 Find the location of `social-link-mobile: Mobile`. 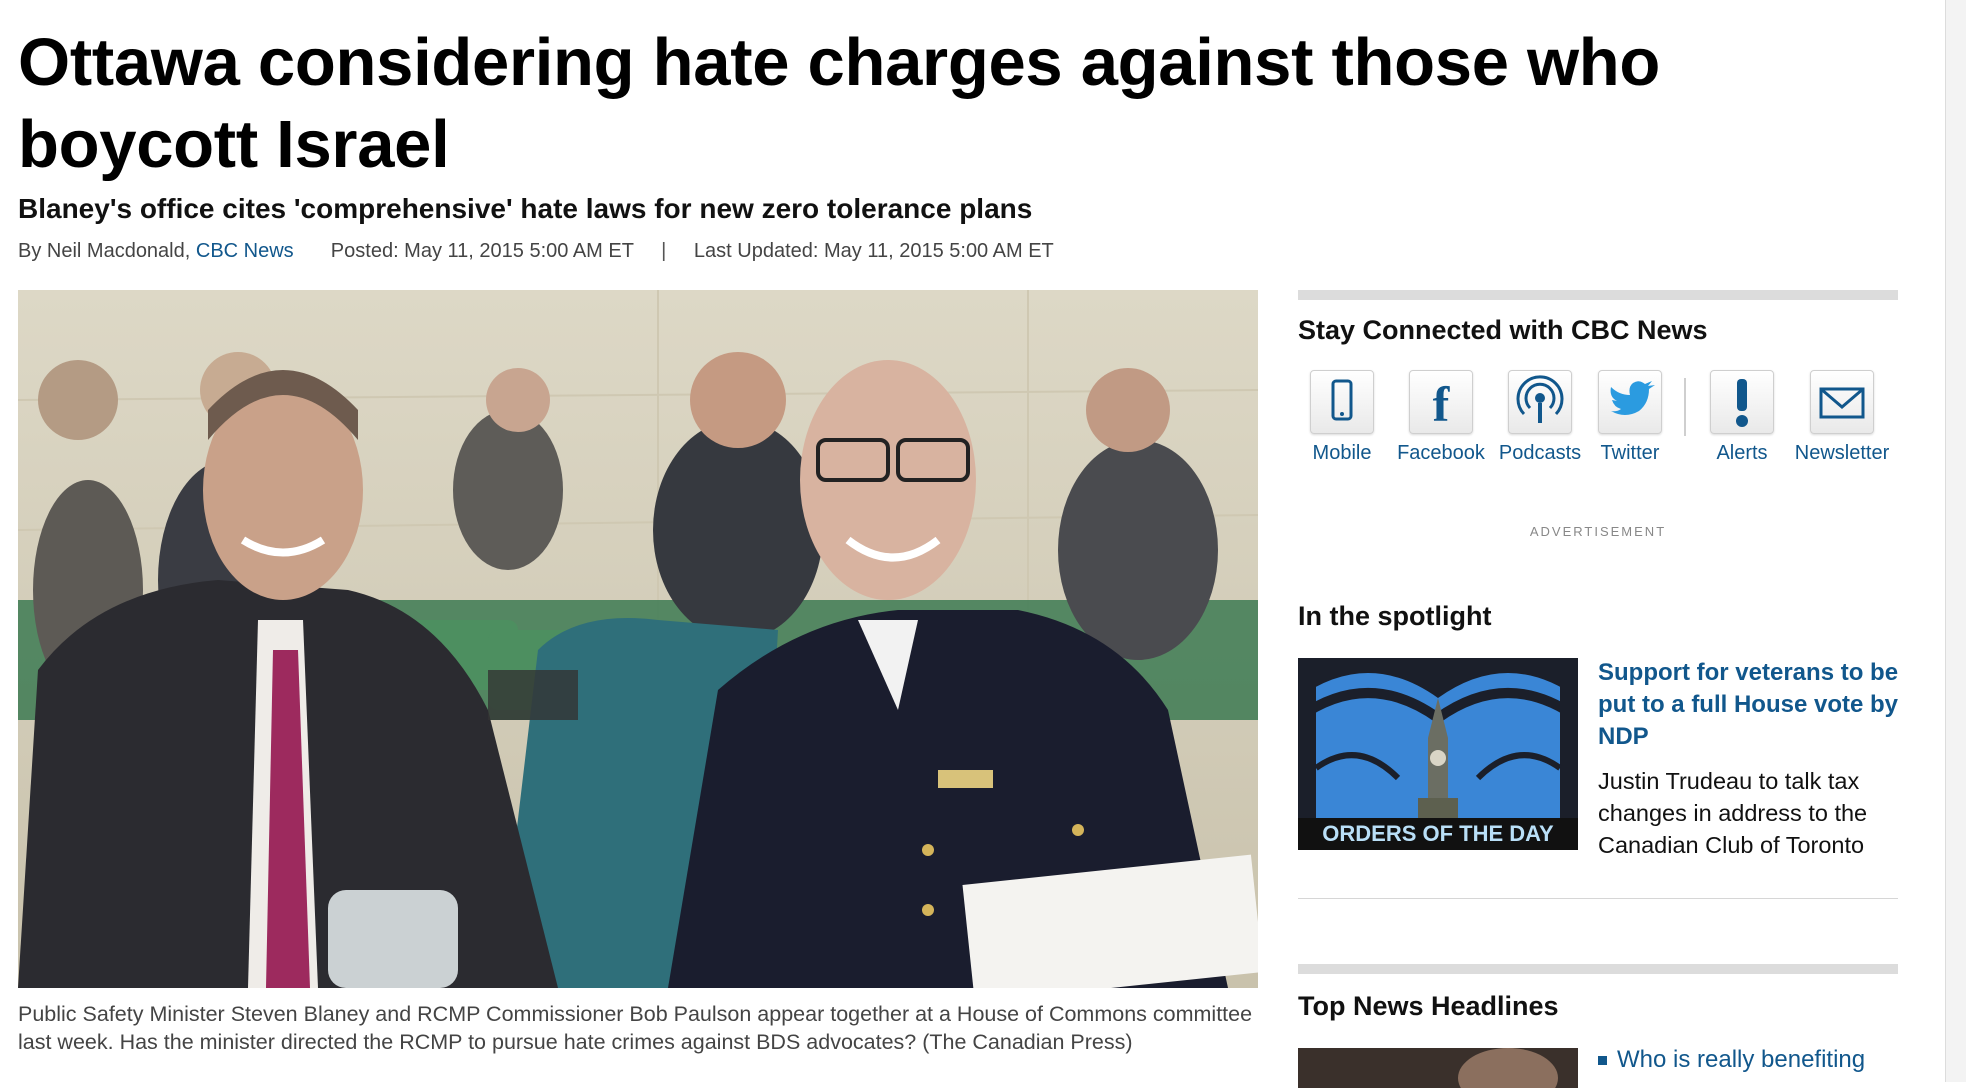

social-link-mobile: Mobile is located at coordinates (1342, 417).